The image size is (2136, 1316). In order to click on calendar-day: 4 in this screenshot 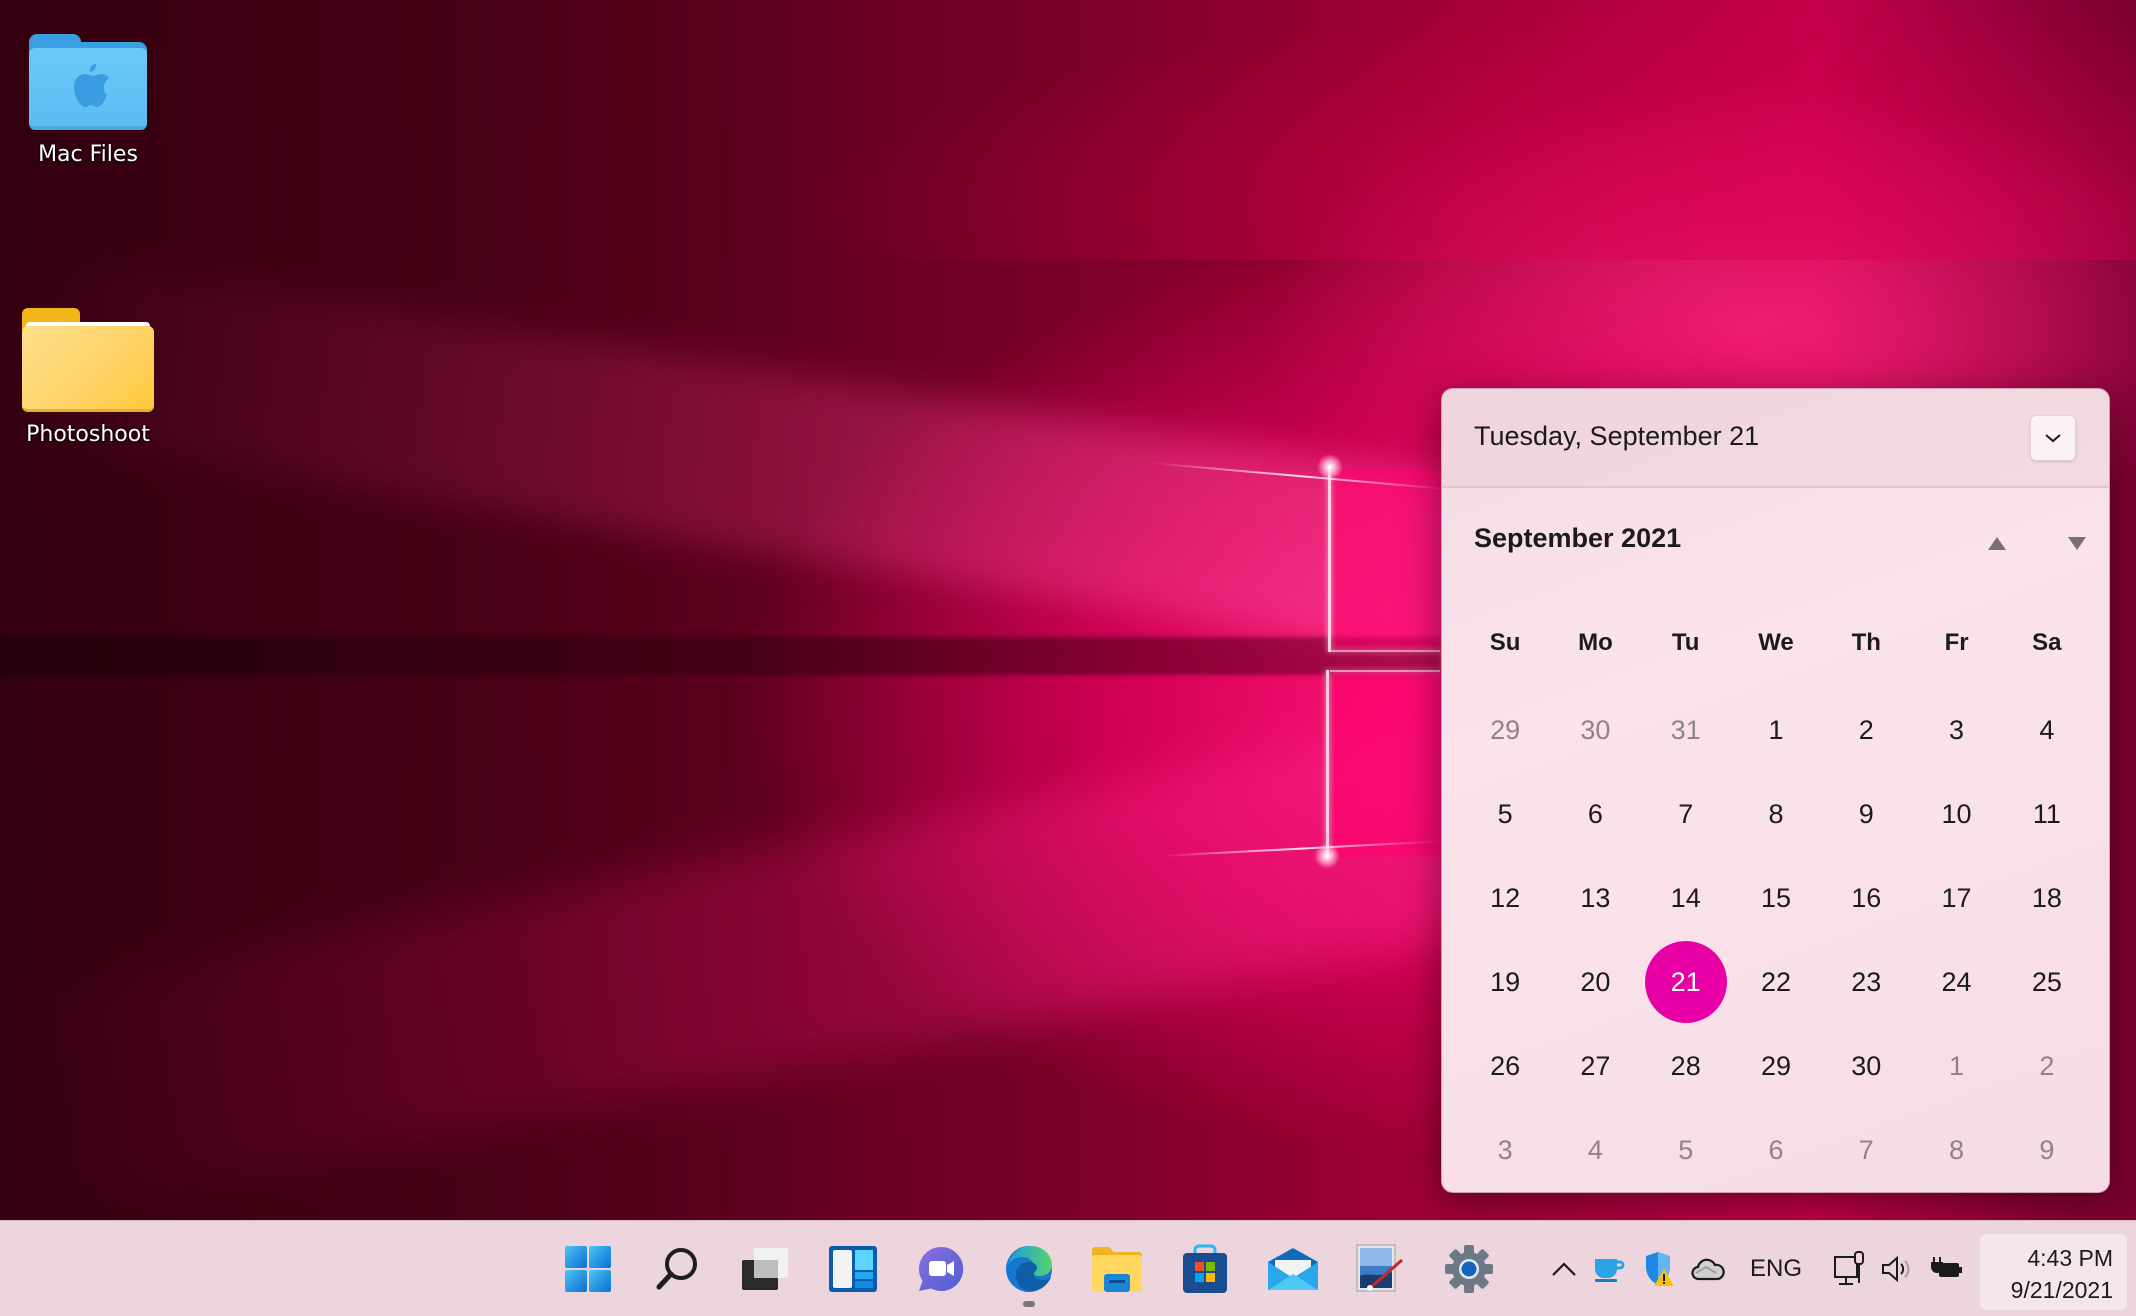, I will do `click(2047, 730)`.